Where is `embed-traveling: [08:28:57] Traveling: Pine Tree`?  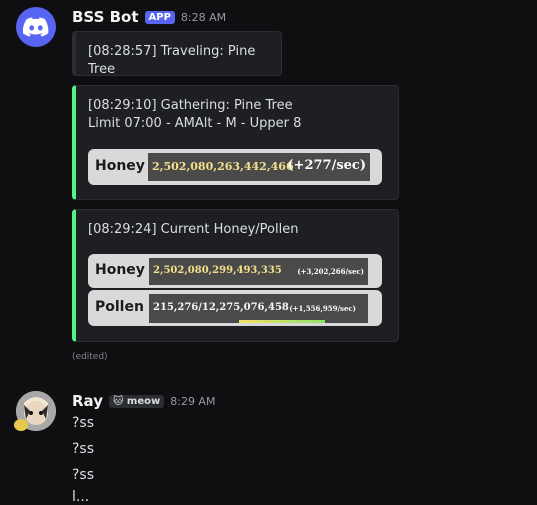
embed-traveling: [08:28:57] Traveling: Pine Tree is located at coordinates (177, 54).